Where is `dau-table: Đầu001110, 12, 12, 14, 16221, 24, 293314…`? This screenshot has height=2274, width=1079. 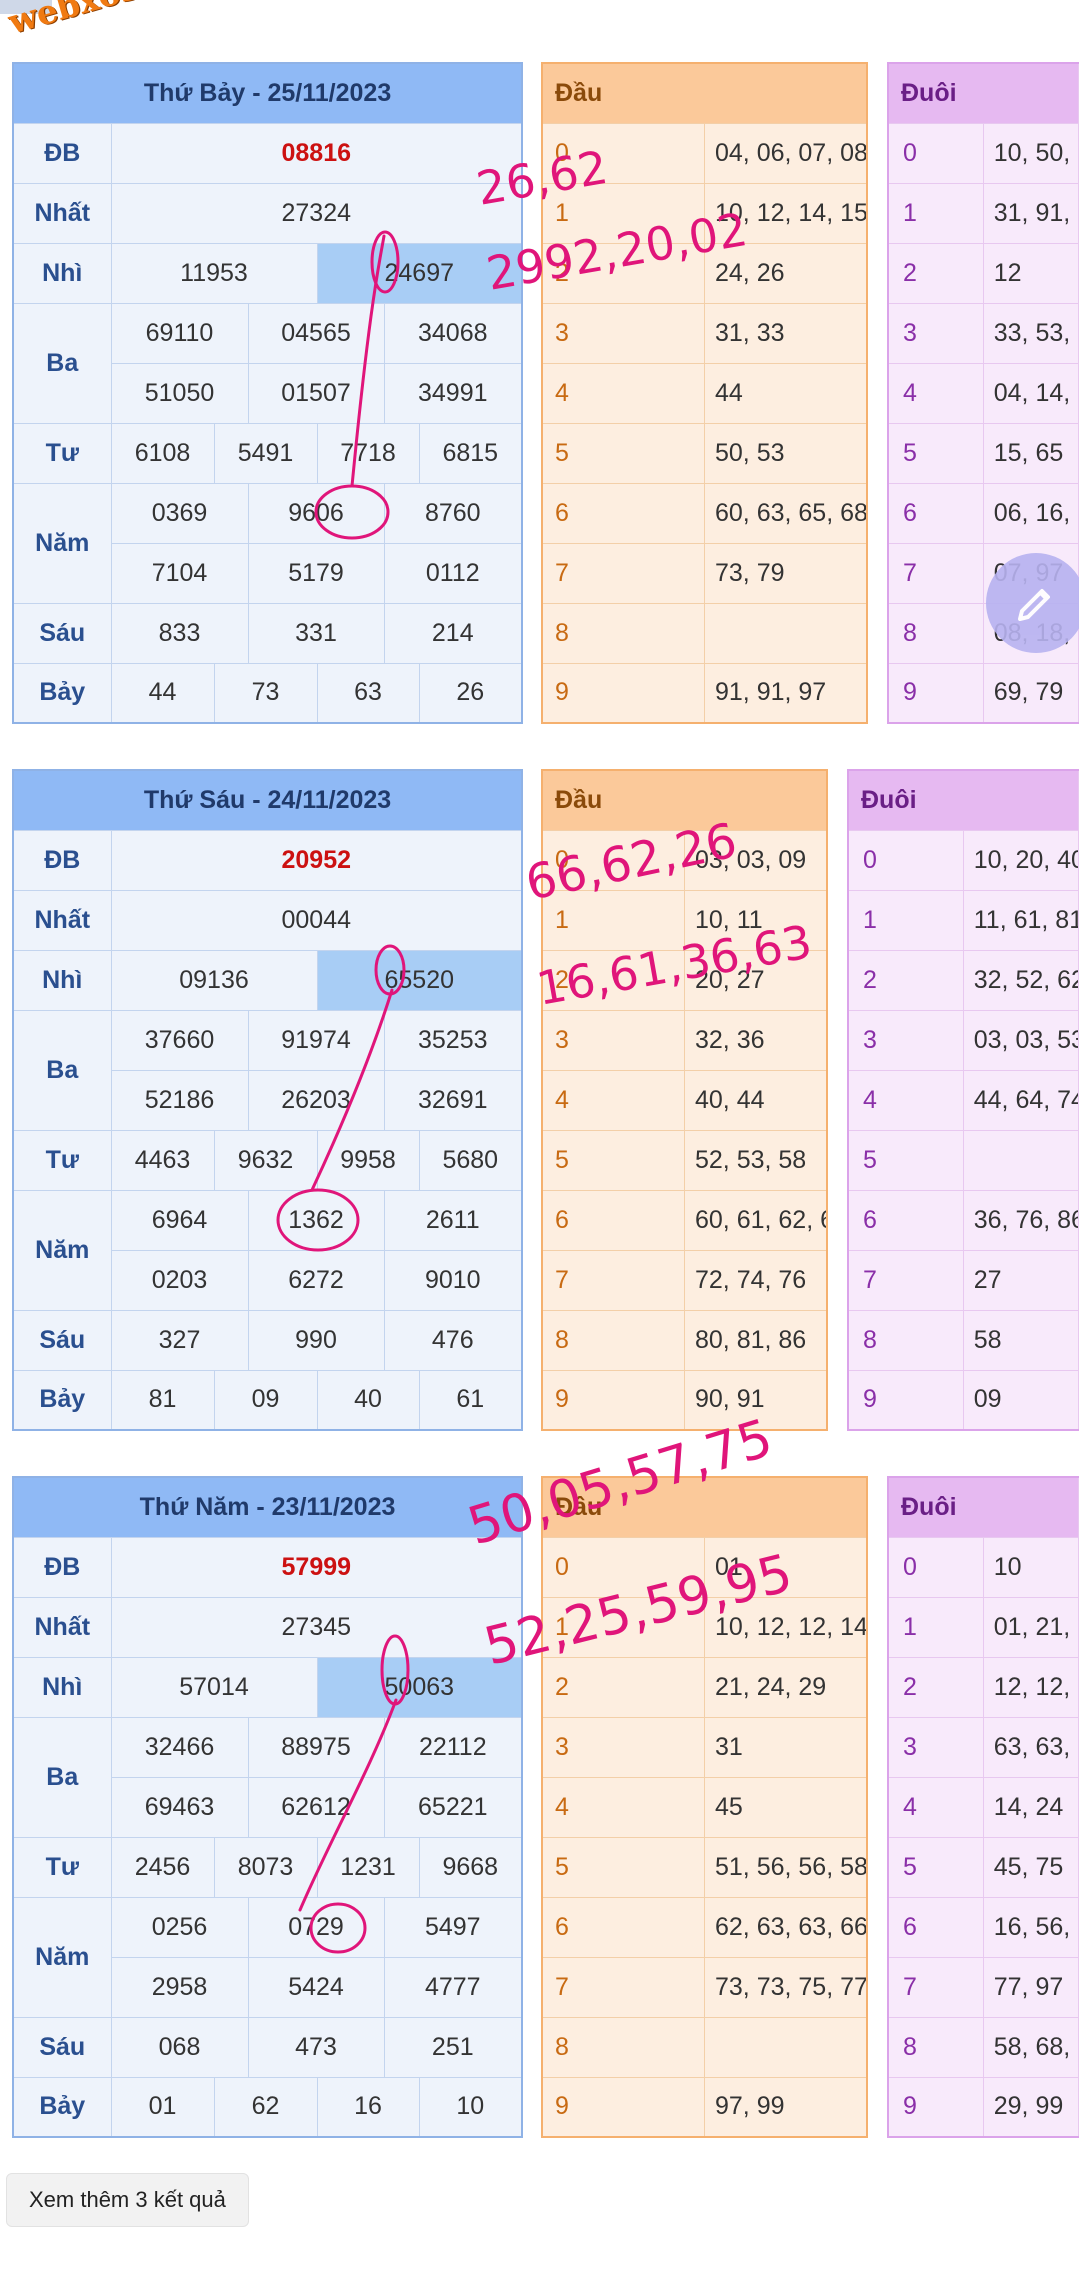 dau-table: Đầu001110, 12, 12, 14, 16221, 24, 293314… is located at coordinates (704, 1807).